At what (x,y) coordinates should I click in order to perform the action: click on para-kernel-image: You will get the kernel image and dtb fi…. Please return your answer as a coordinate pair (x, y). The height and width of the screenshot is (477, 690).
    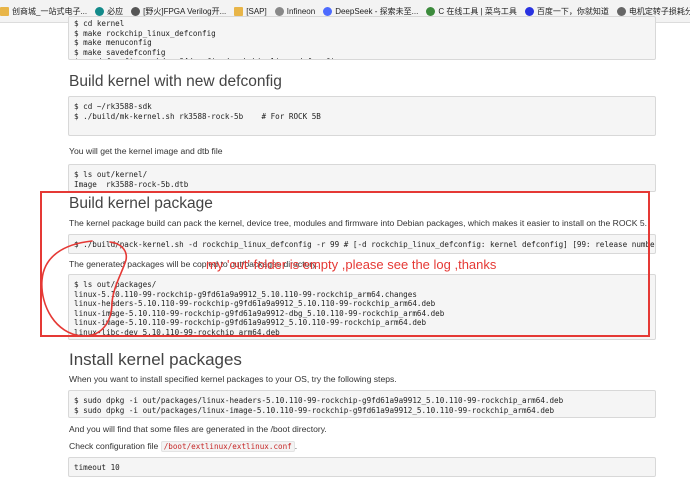
    Looking at the image, I should click on (146, 151).